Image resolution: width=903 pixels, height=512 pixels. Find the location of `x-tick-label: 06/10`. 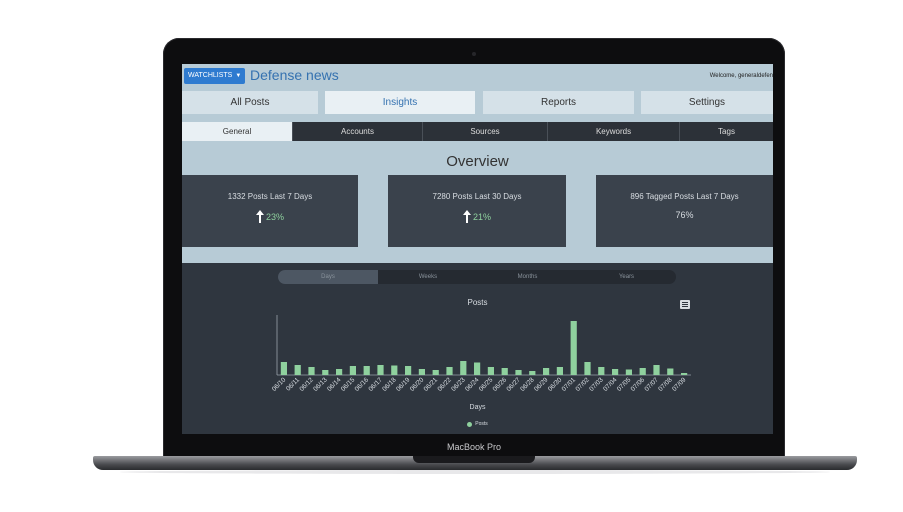

x-tick-label: 06/10 is located at coordinates (279, 384).